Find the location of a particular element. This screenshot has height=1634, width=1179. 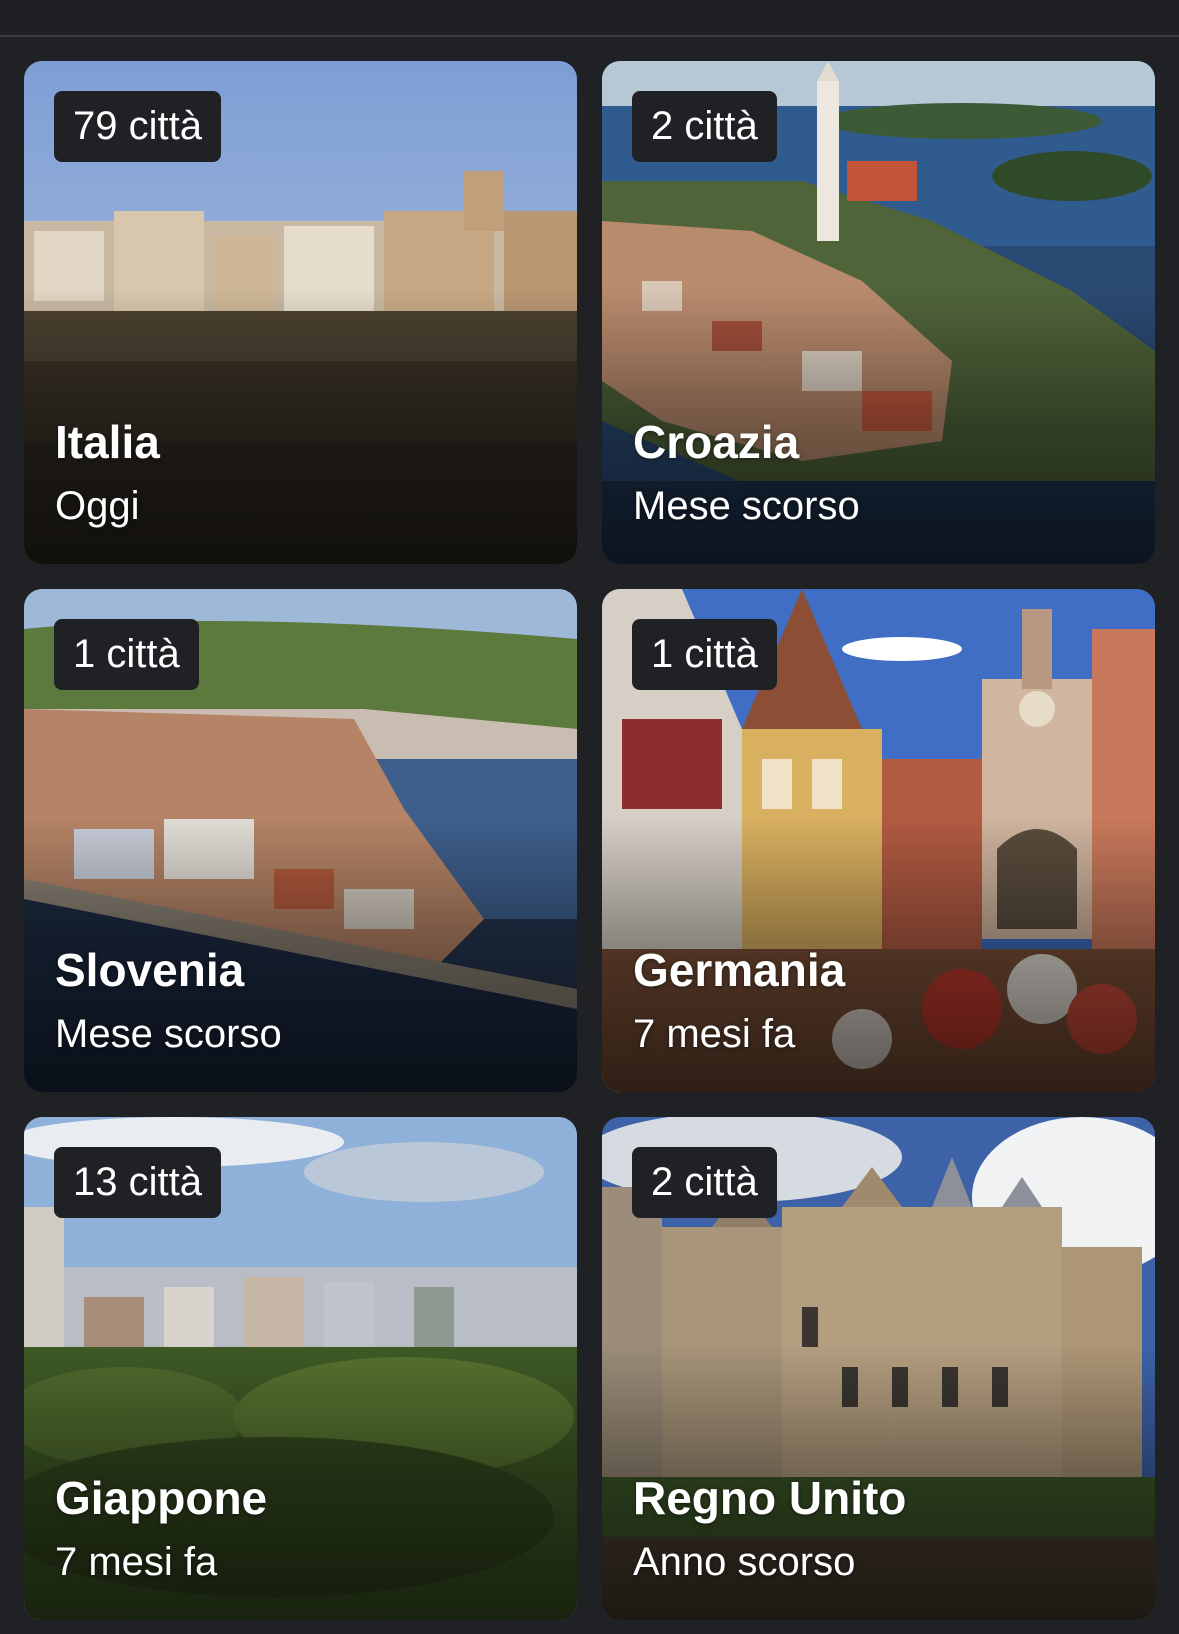

country-name: Slovenia is located at coordinates (150, 970).